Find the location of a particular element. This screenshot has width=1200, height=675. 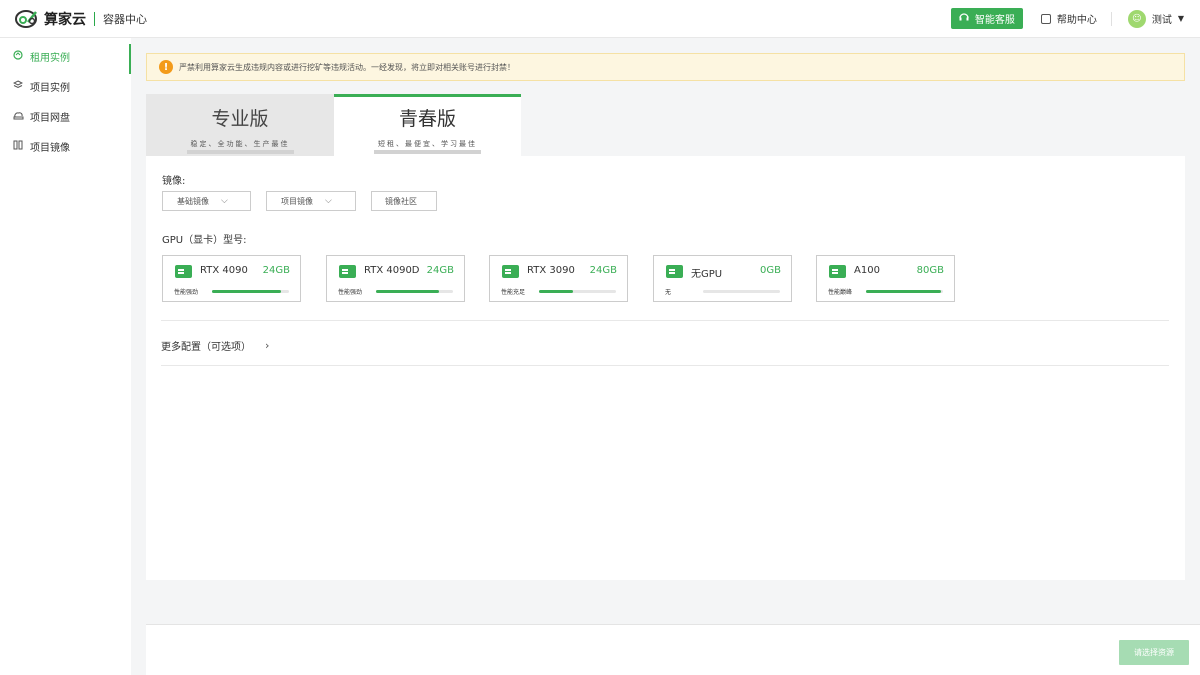

top-bar: 算家云 容器中心 智能客服 帮助中心 ☺ 测试 ▼ is located at coordinates (600, 19).